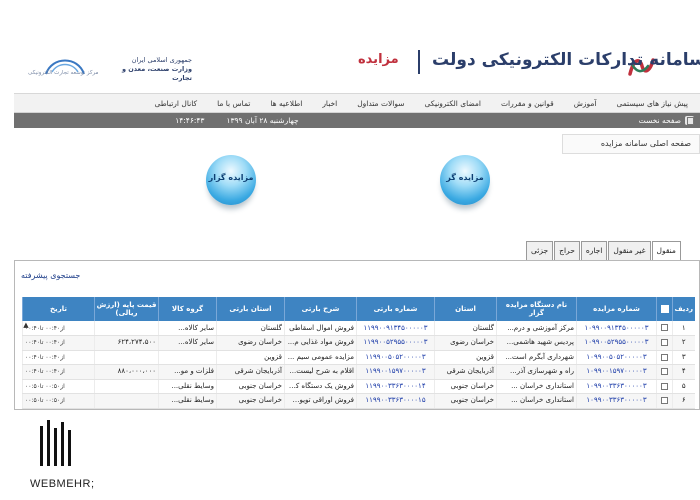  I want to click on party-number-cell: ۱۱۹۹۰۰۵۰۵۲۰۰۰۰۰۳, so click(395, 357).